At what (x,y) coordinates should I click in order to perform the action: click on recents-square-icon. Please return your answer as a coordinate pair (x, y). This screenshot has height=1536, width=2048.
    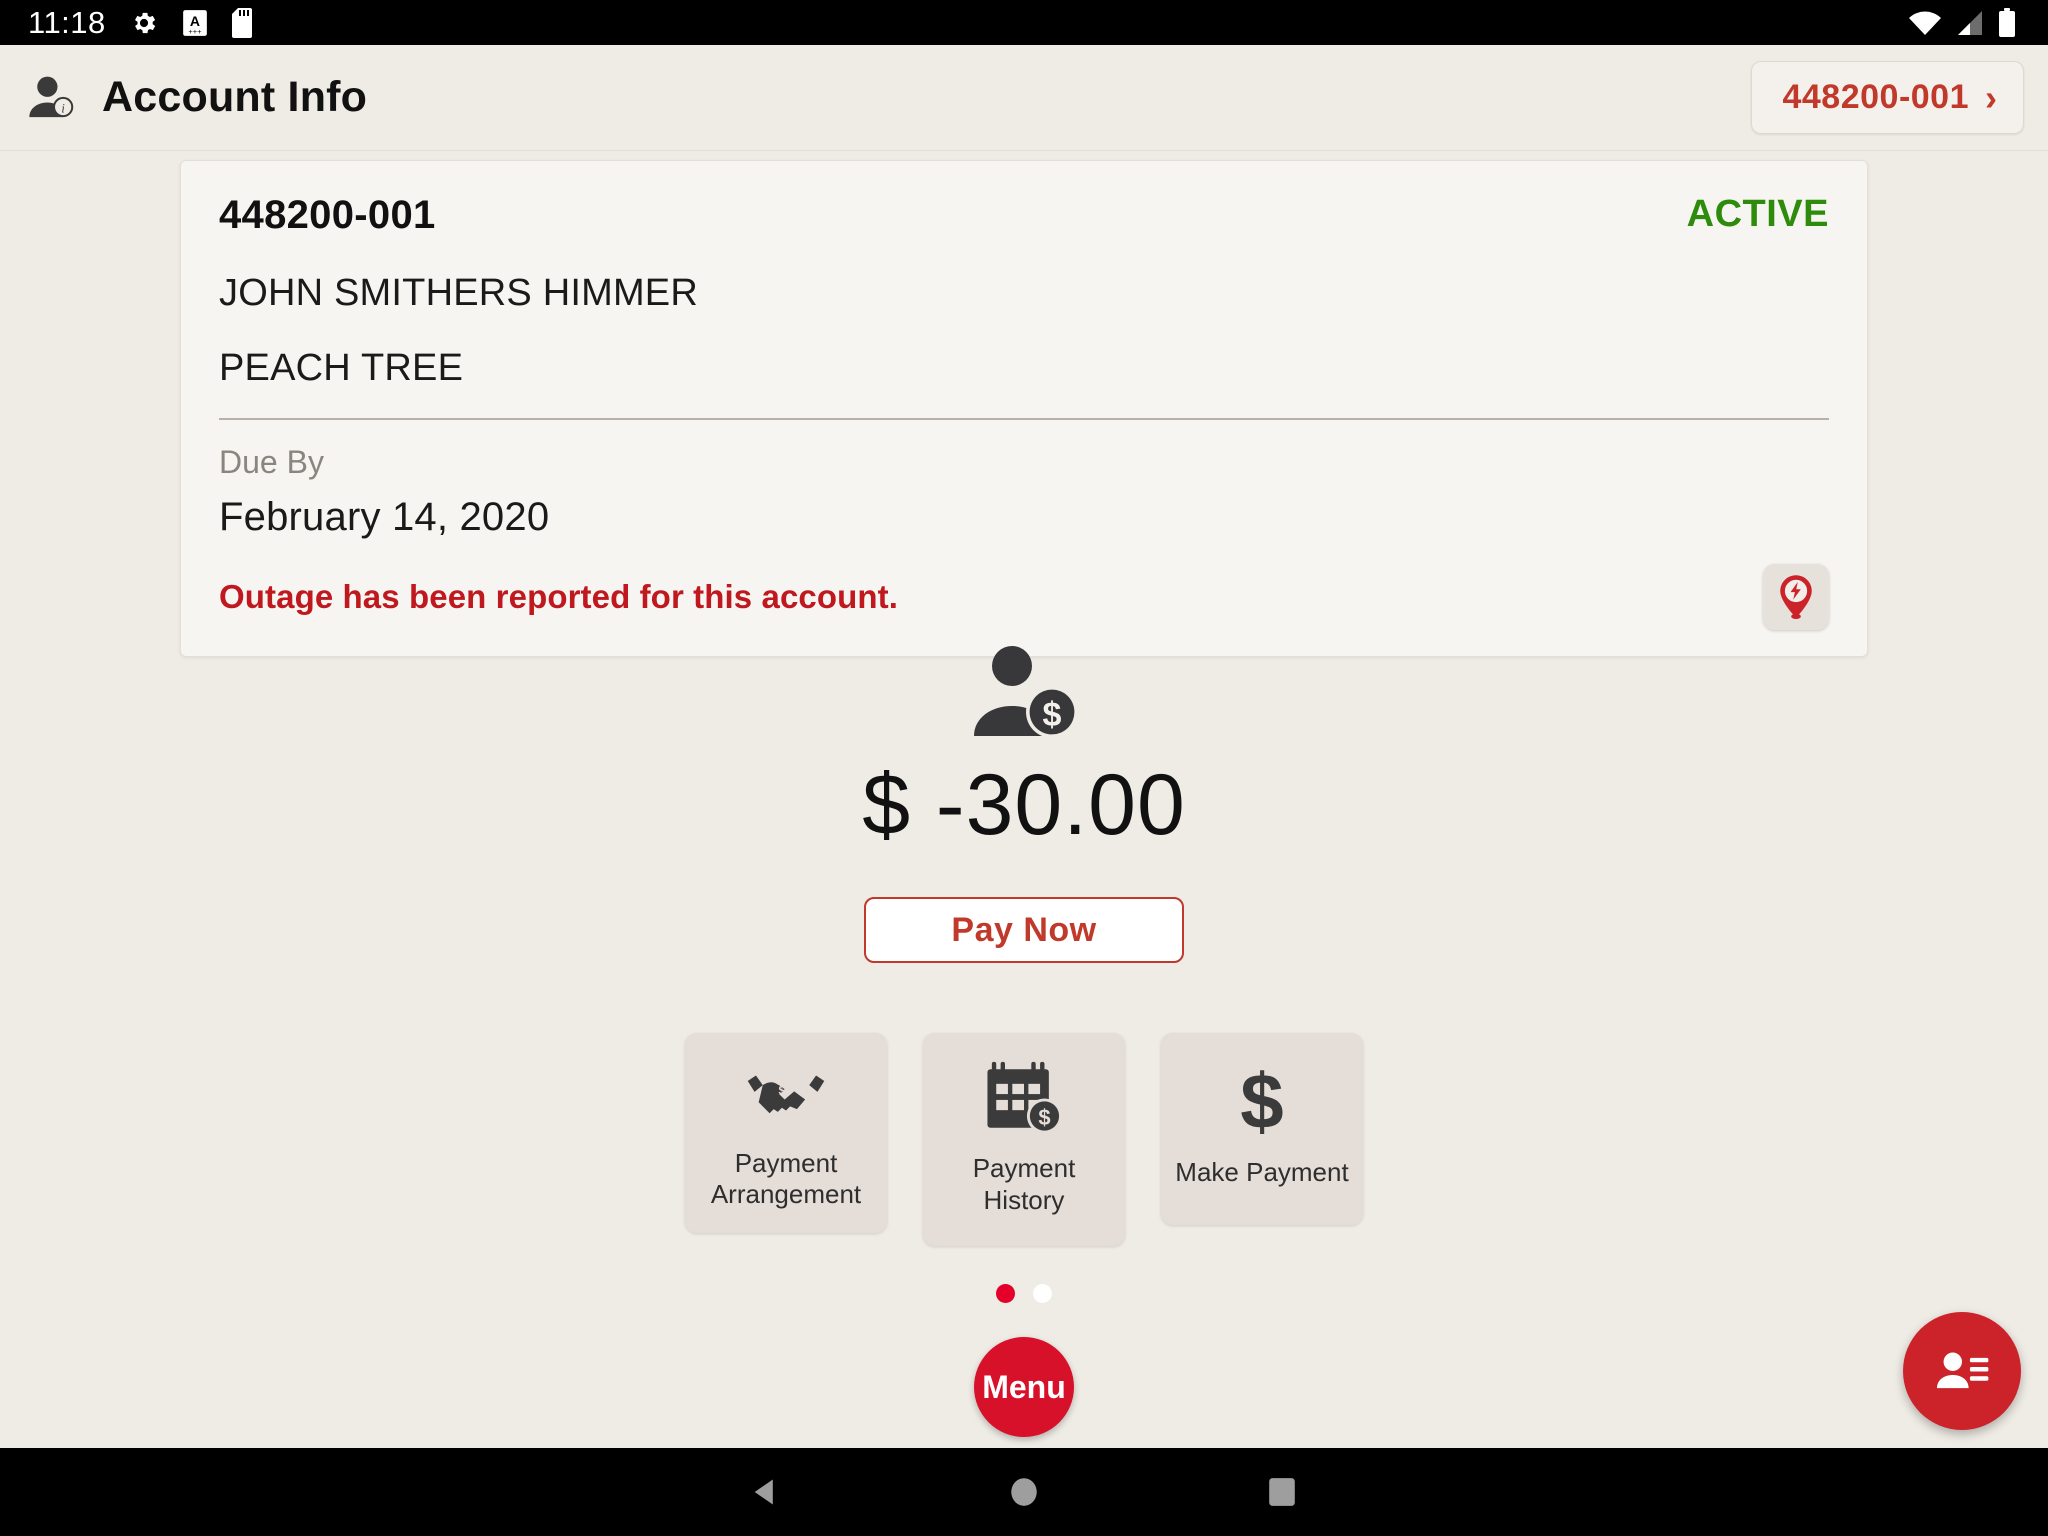
    Looking at the image, I should click on (1282, 1492).